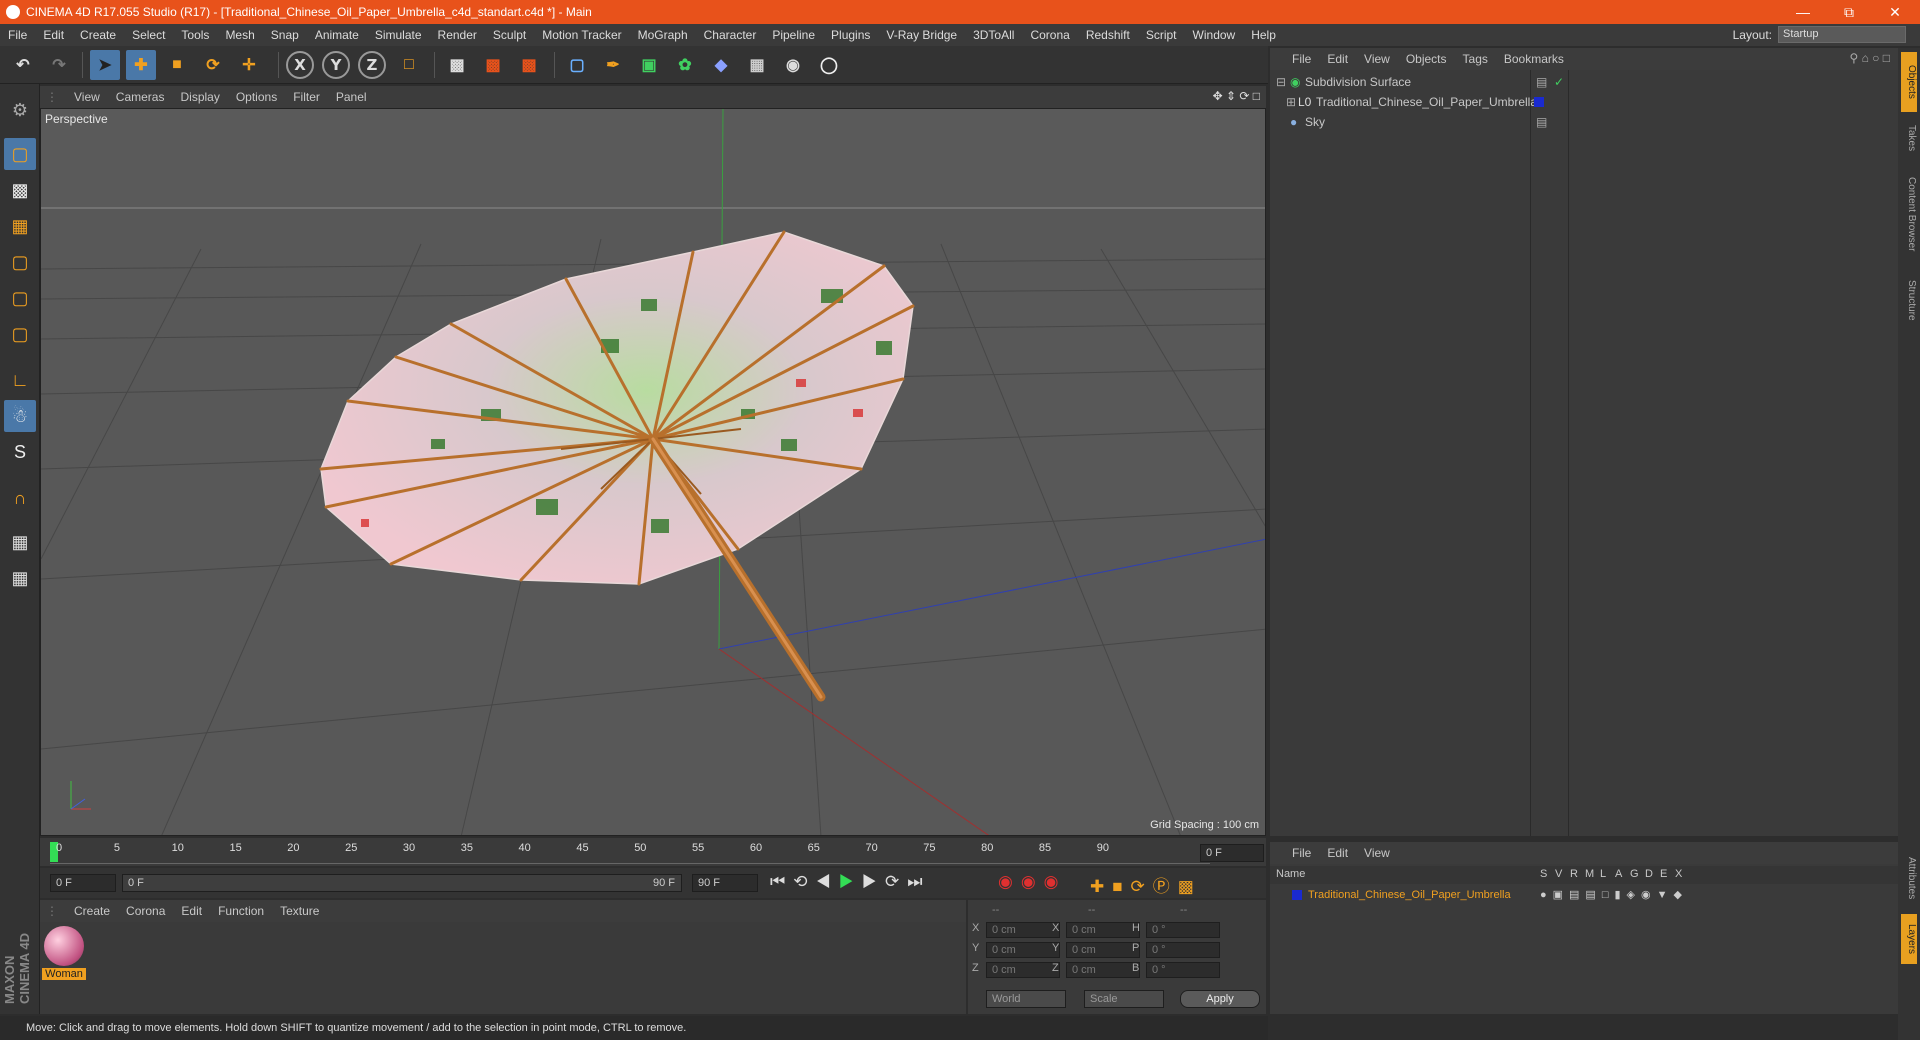 The width and height of the screenshot is (1920, 1040). What do you see at coordinates (20, 416) in the screenshot?
I see `tweak-mode-icon: ☃` at bounding box center [20, 416].